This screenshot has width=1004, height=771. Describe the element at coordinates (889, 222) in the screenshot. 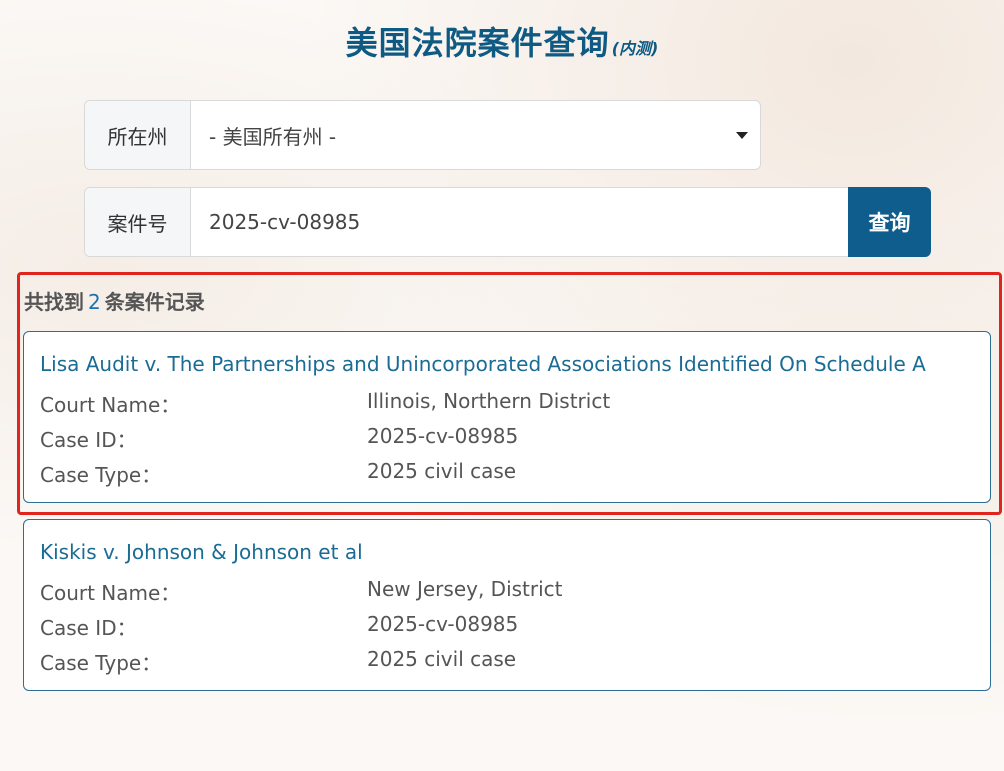

I see `search-button: 查询` at that location.